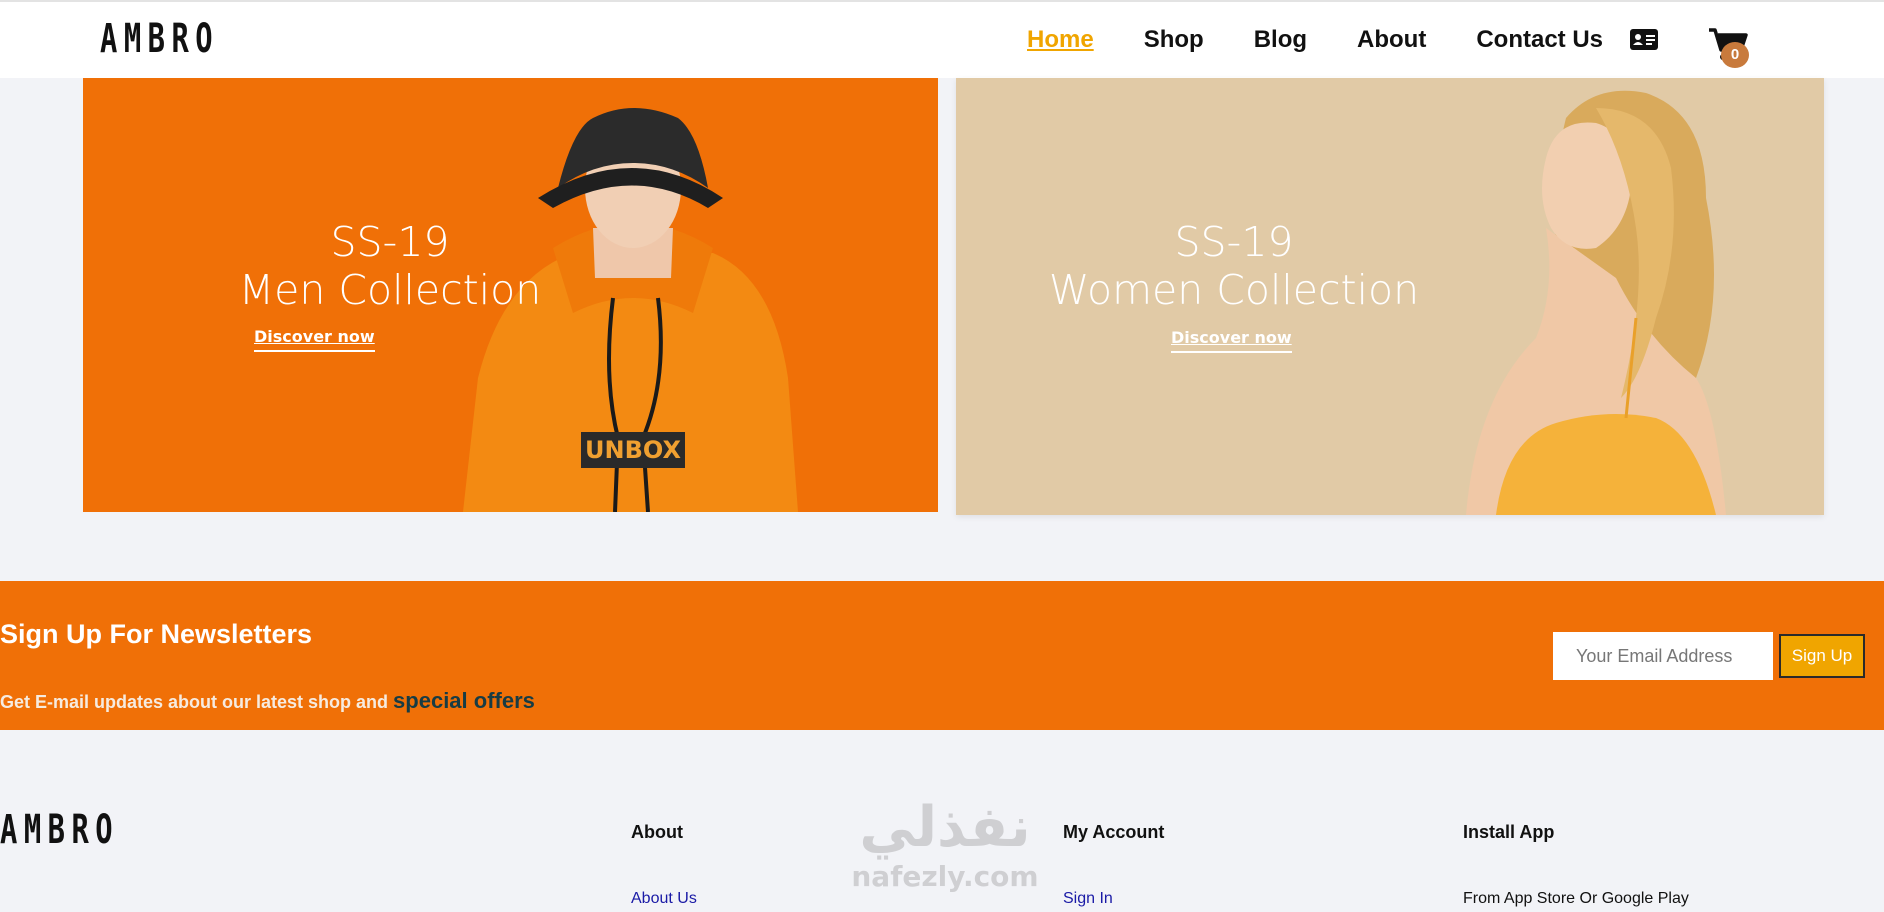  Describe the element at coordinates (942, 39) in the screenshot. I see `site-header: AMBRO Home Shop Blog About Contact Us 0` at that location.